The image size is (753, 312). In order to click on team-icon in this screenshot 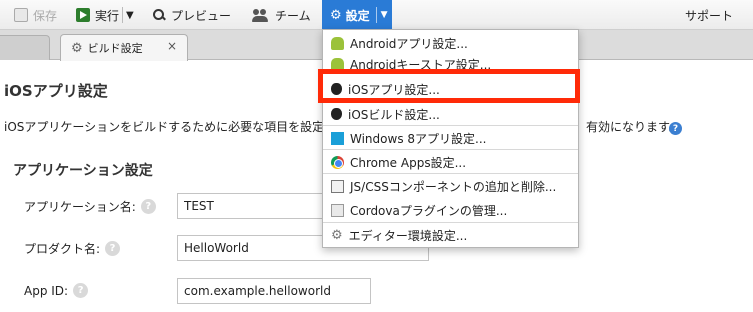, I will do `click(261, 15)`.